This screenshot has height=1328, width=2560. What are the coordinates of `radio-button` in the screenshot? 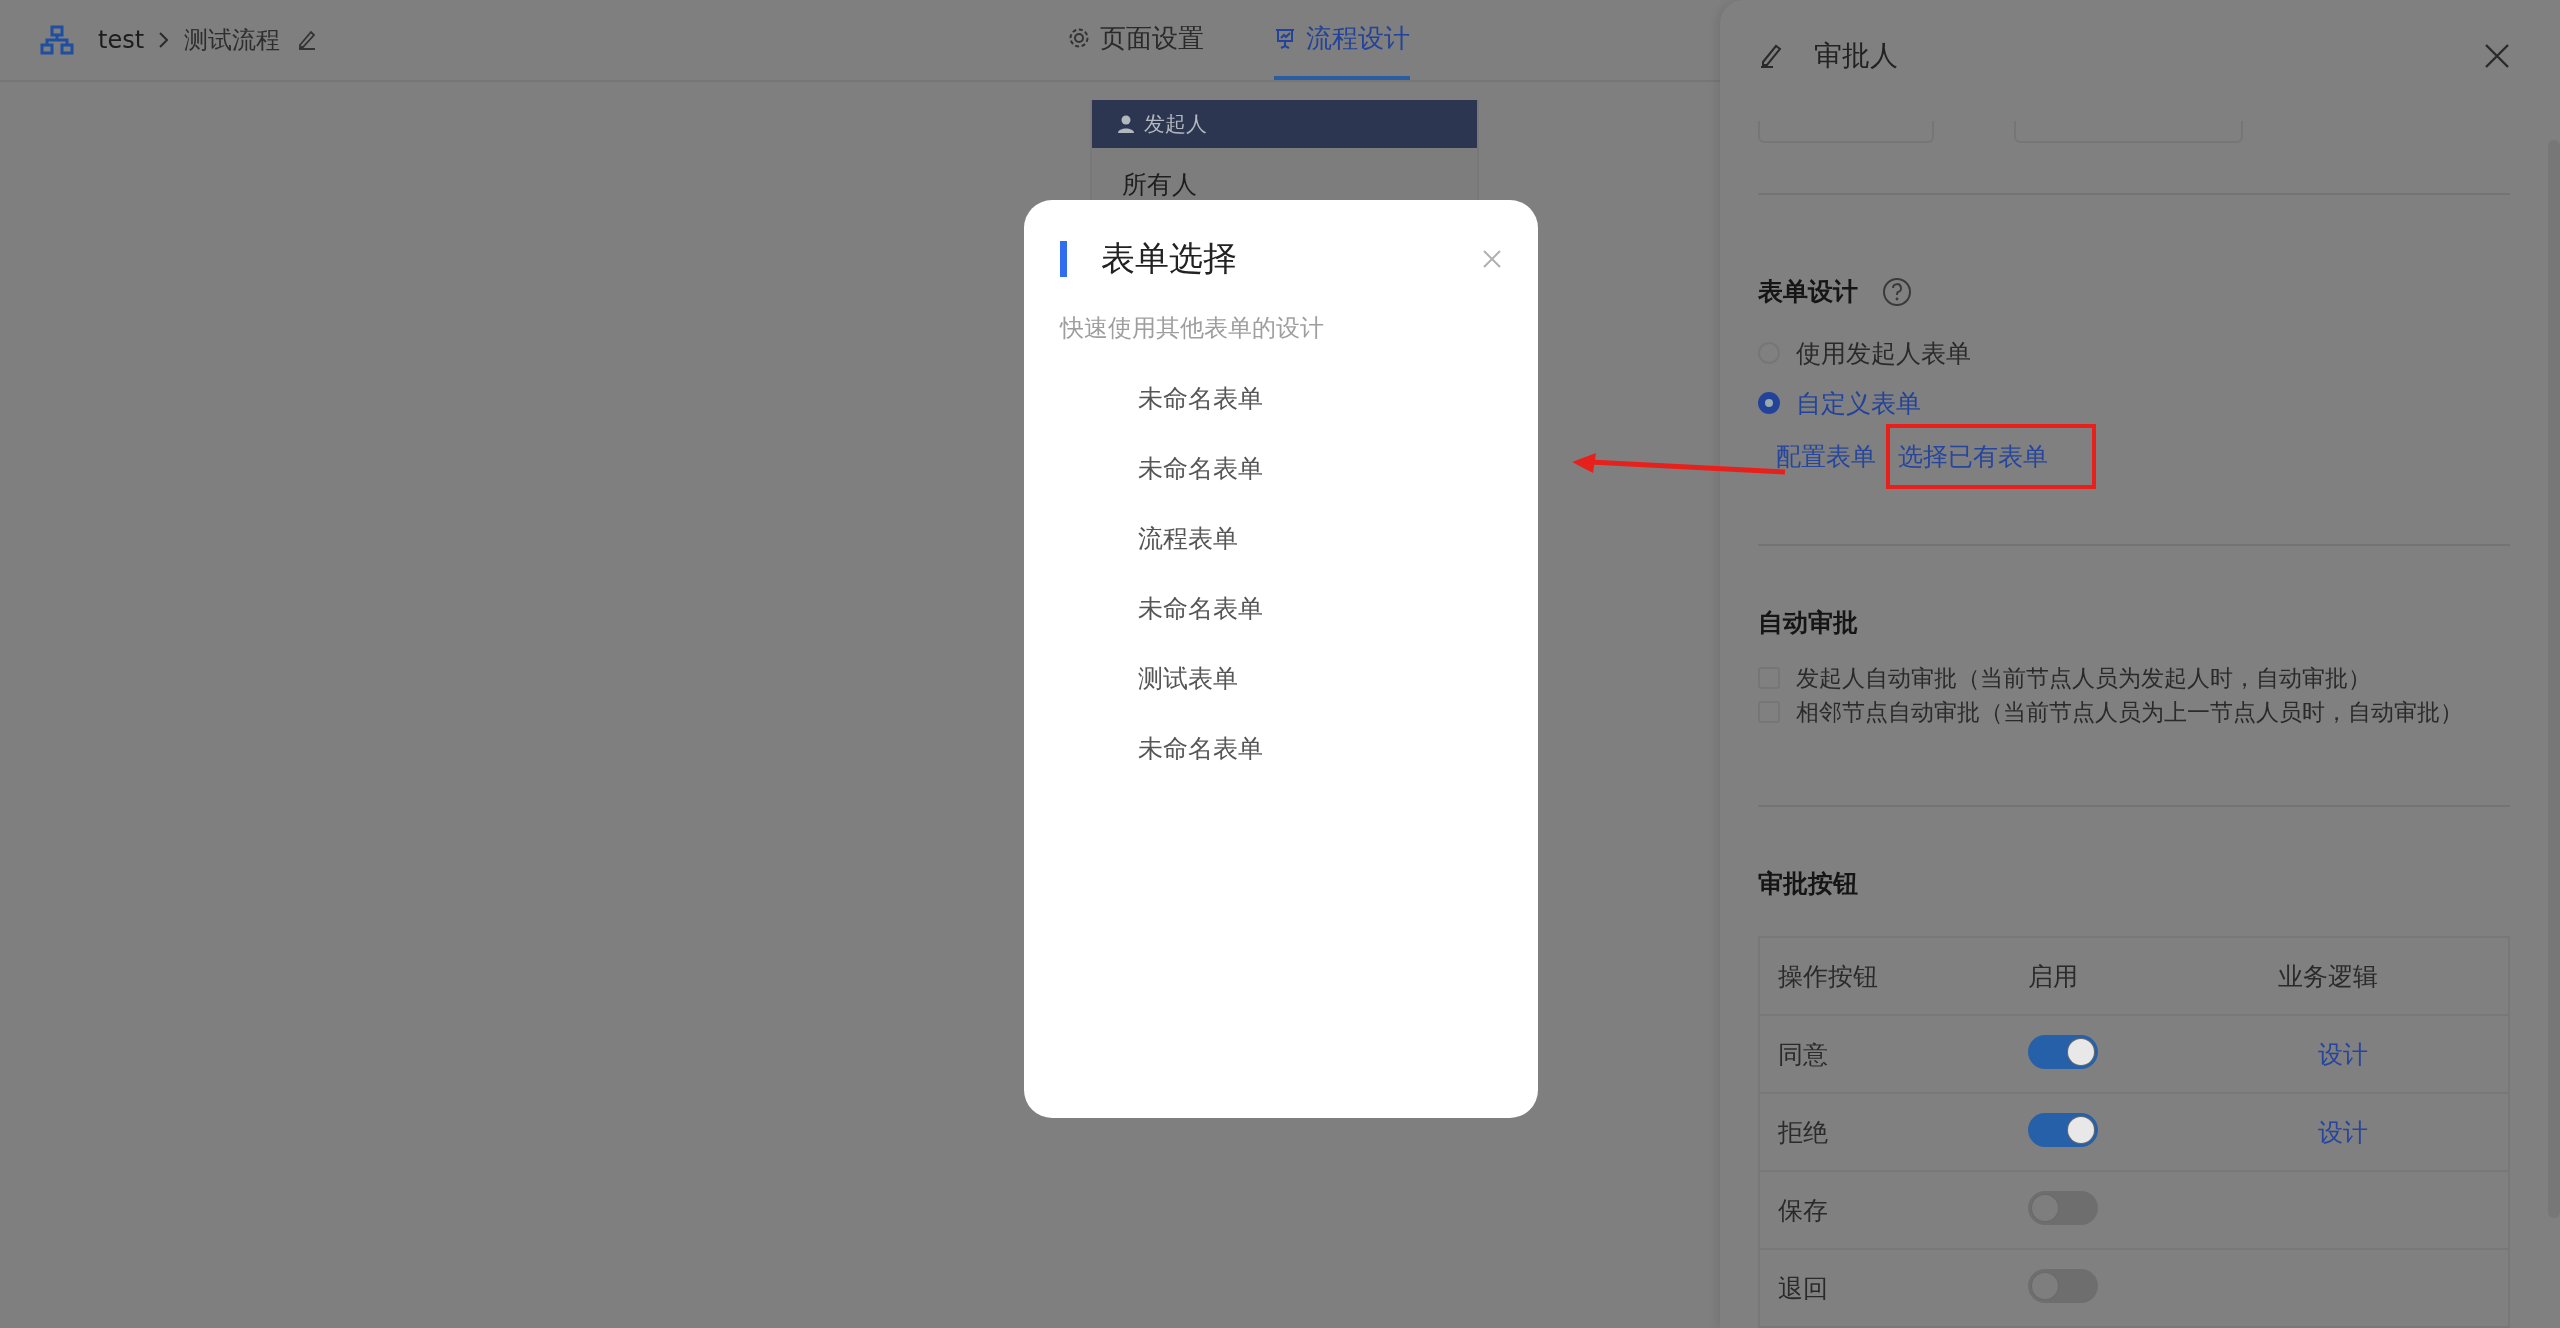 It's located at (1769, 403).